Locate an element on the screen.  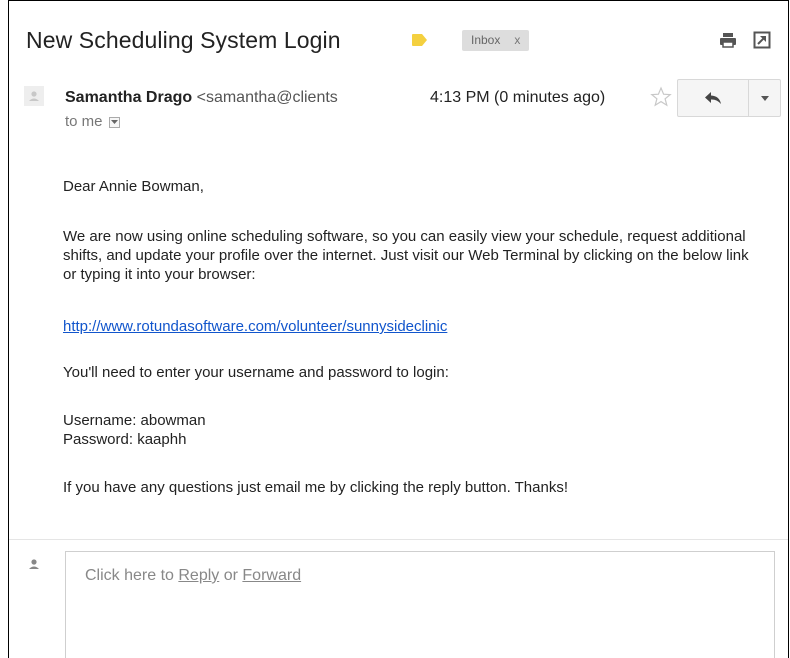
sender-name: Samantha Drago is located at coordinates (128, 97).